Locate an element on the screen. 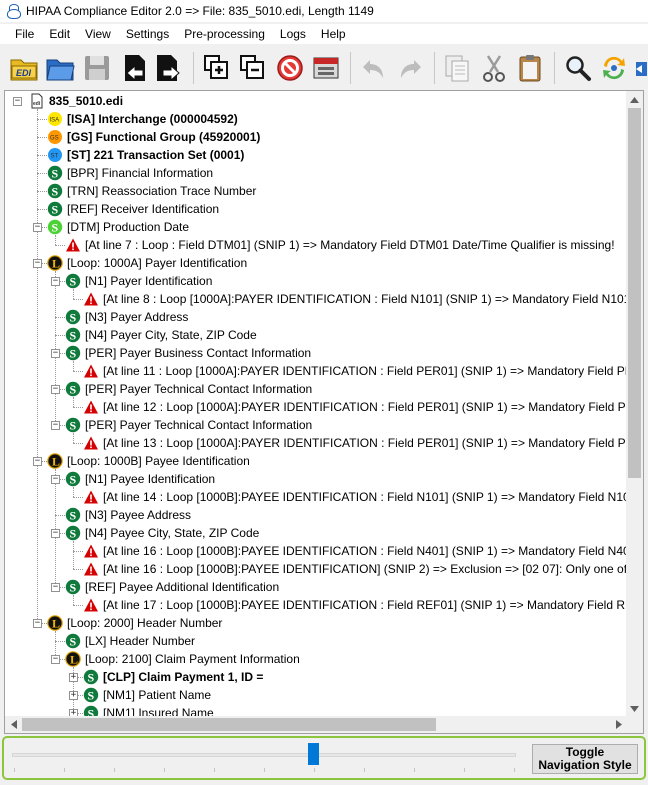 This screenshot has width=648, height=785. menu-logs: Logs is located at coordinates (293, 34).